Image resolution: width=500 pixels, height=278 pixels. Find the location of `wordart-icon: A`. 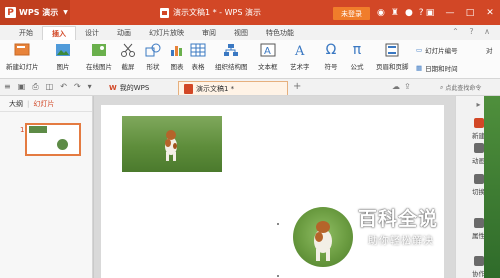

wordart-icon: A is located at coordinates (300, 50).